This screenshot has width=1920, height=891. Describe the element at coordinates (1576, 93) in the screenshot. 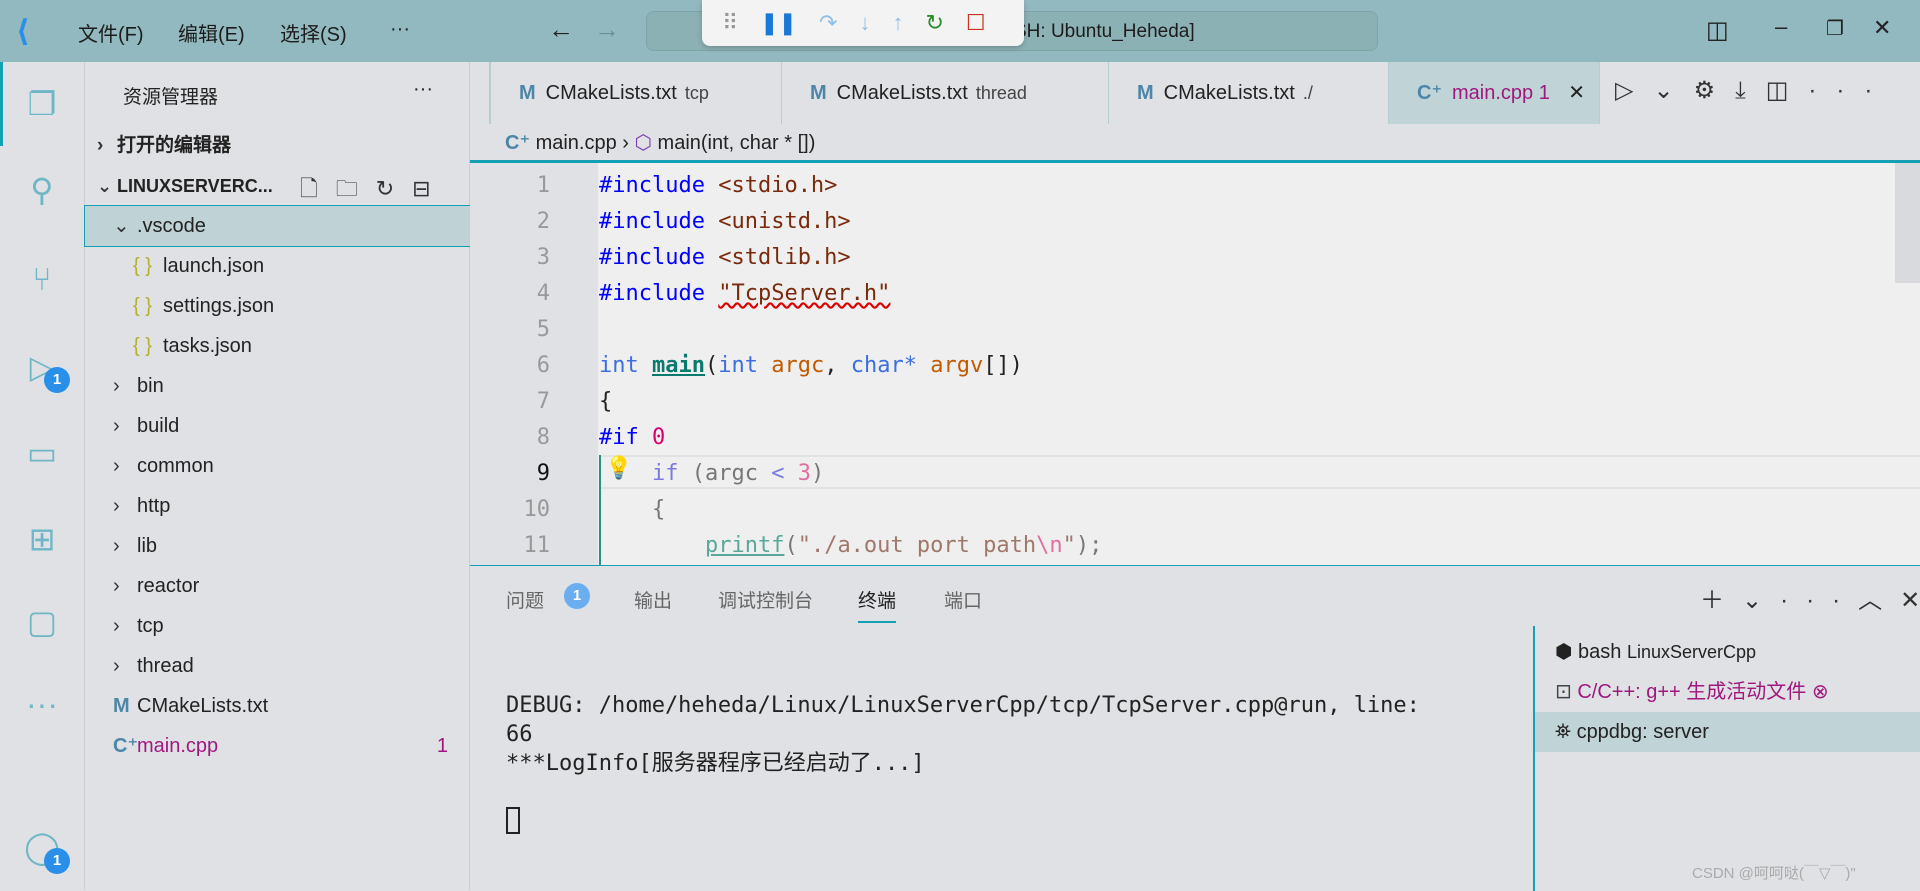

I see `close-tab-icon: ✕` at that location.